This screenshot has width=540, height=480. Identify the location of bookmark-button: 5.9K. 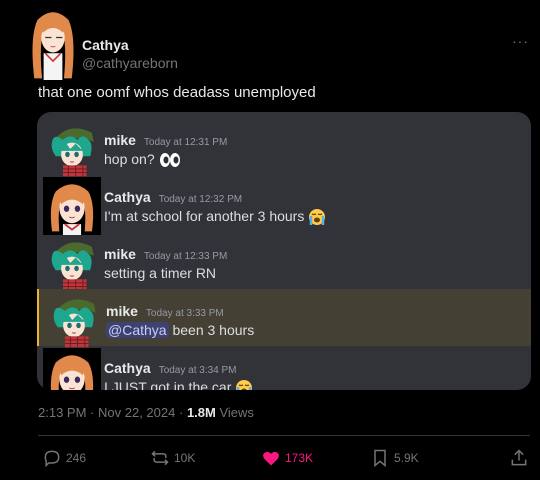
(394, 458).